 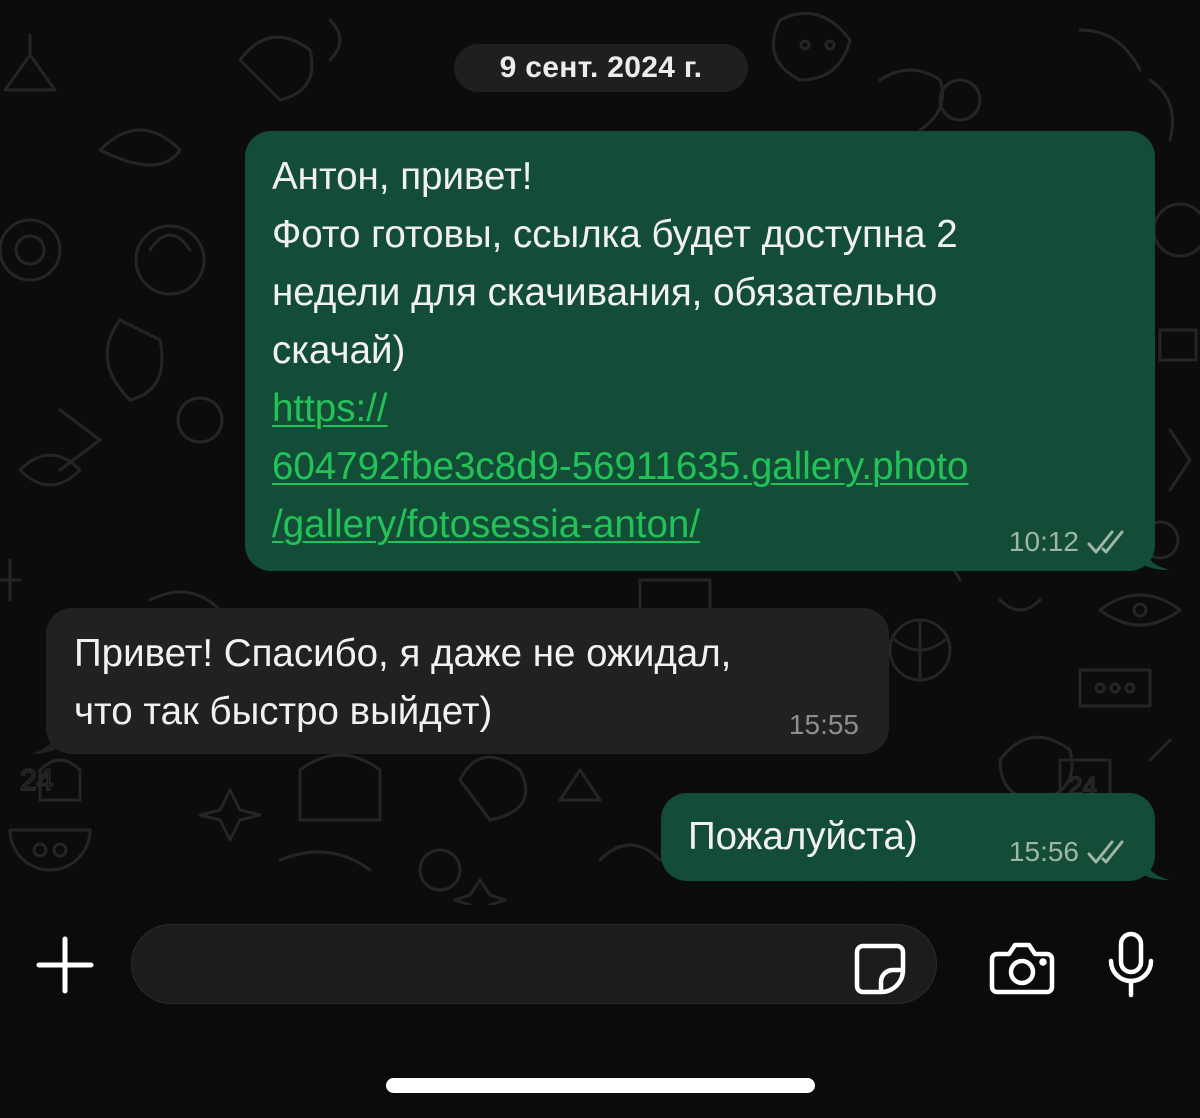 What do you see at coordinates (1043, 541) in the screenshot?
I see `message-time: 10:12` at bounding box center [1043, 541].